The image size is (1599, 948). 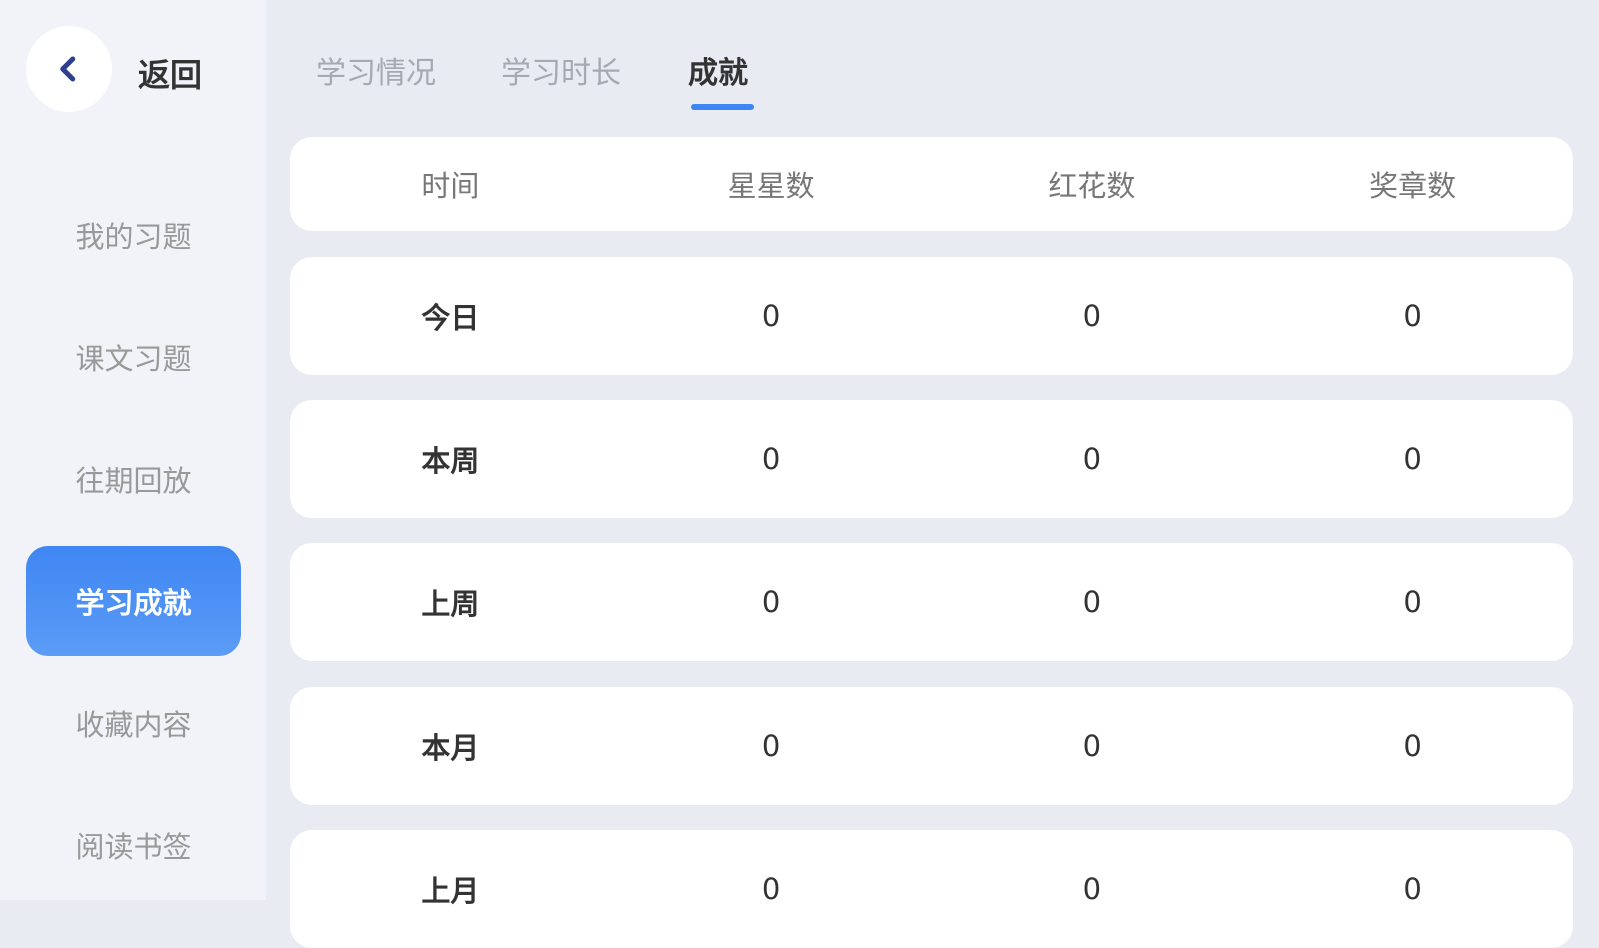 What do you see at coordinates (170, 73) in the screenshot?
I see `back-label: 返回` at bounding box center [170, 73].